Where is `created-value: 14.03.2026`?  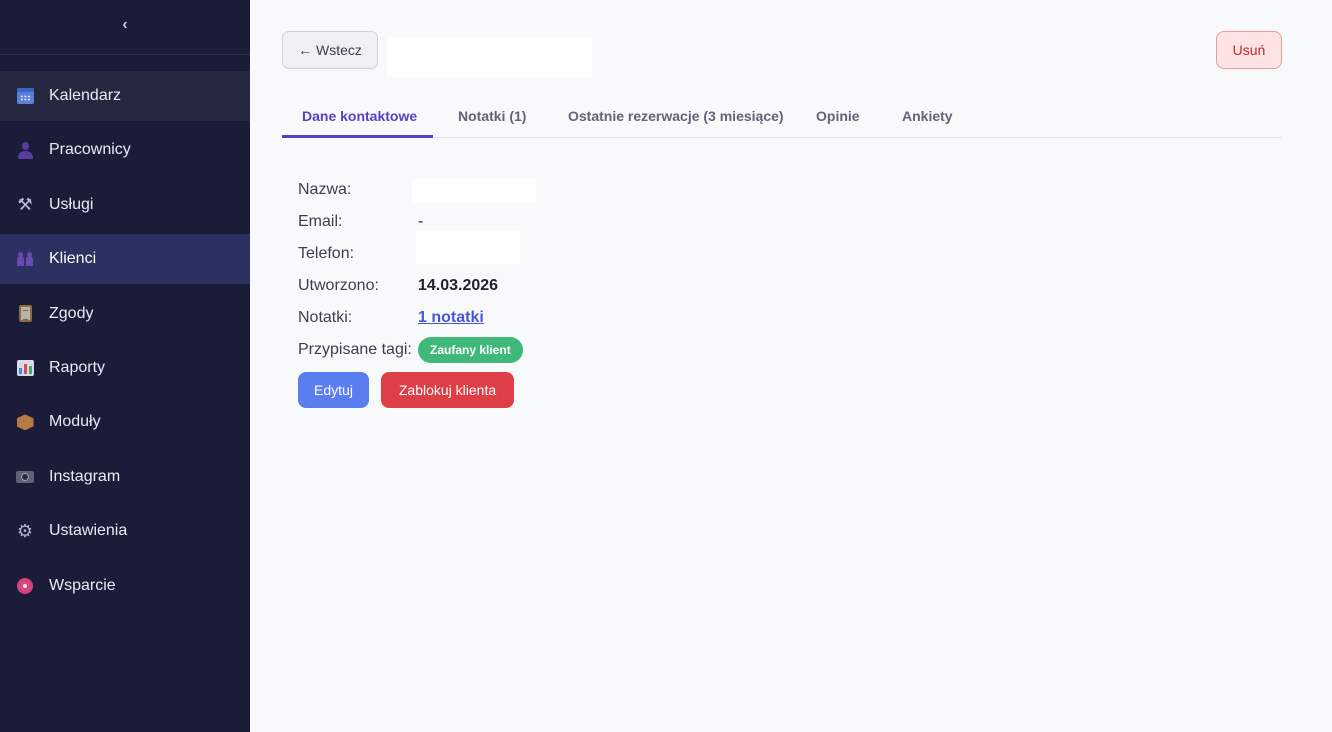 created-value: 14.03.2026 is located at coordinates (458, 285).